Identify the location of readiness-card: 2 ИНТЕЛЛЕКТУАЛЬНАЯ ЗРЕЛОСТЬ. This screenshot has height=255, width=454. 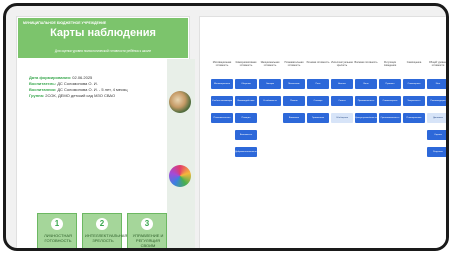
(105, 230).